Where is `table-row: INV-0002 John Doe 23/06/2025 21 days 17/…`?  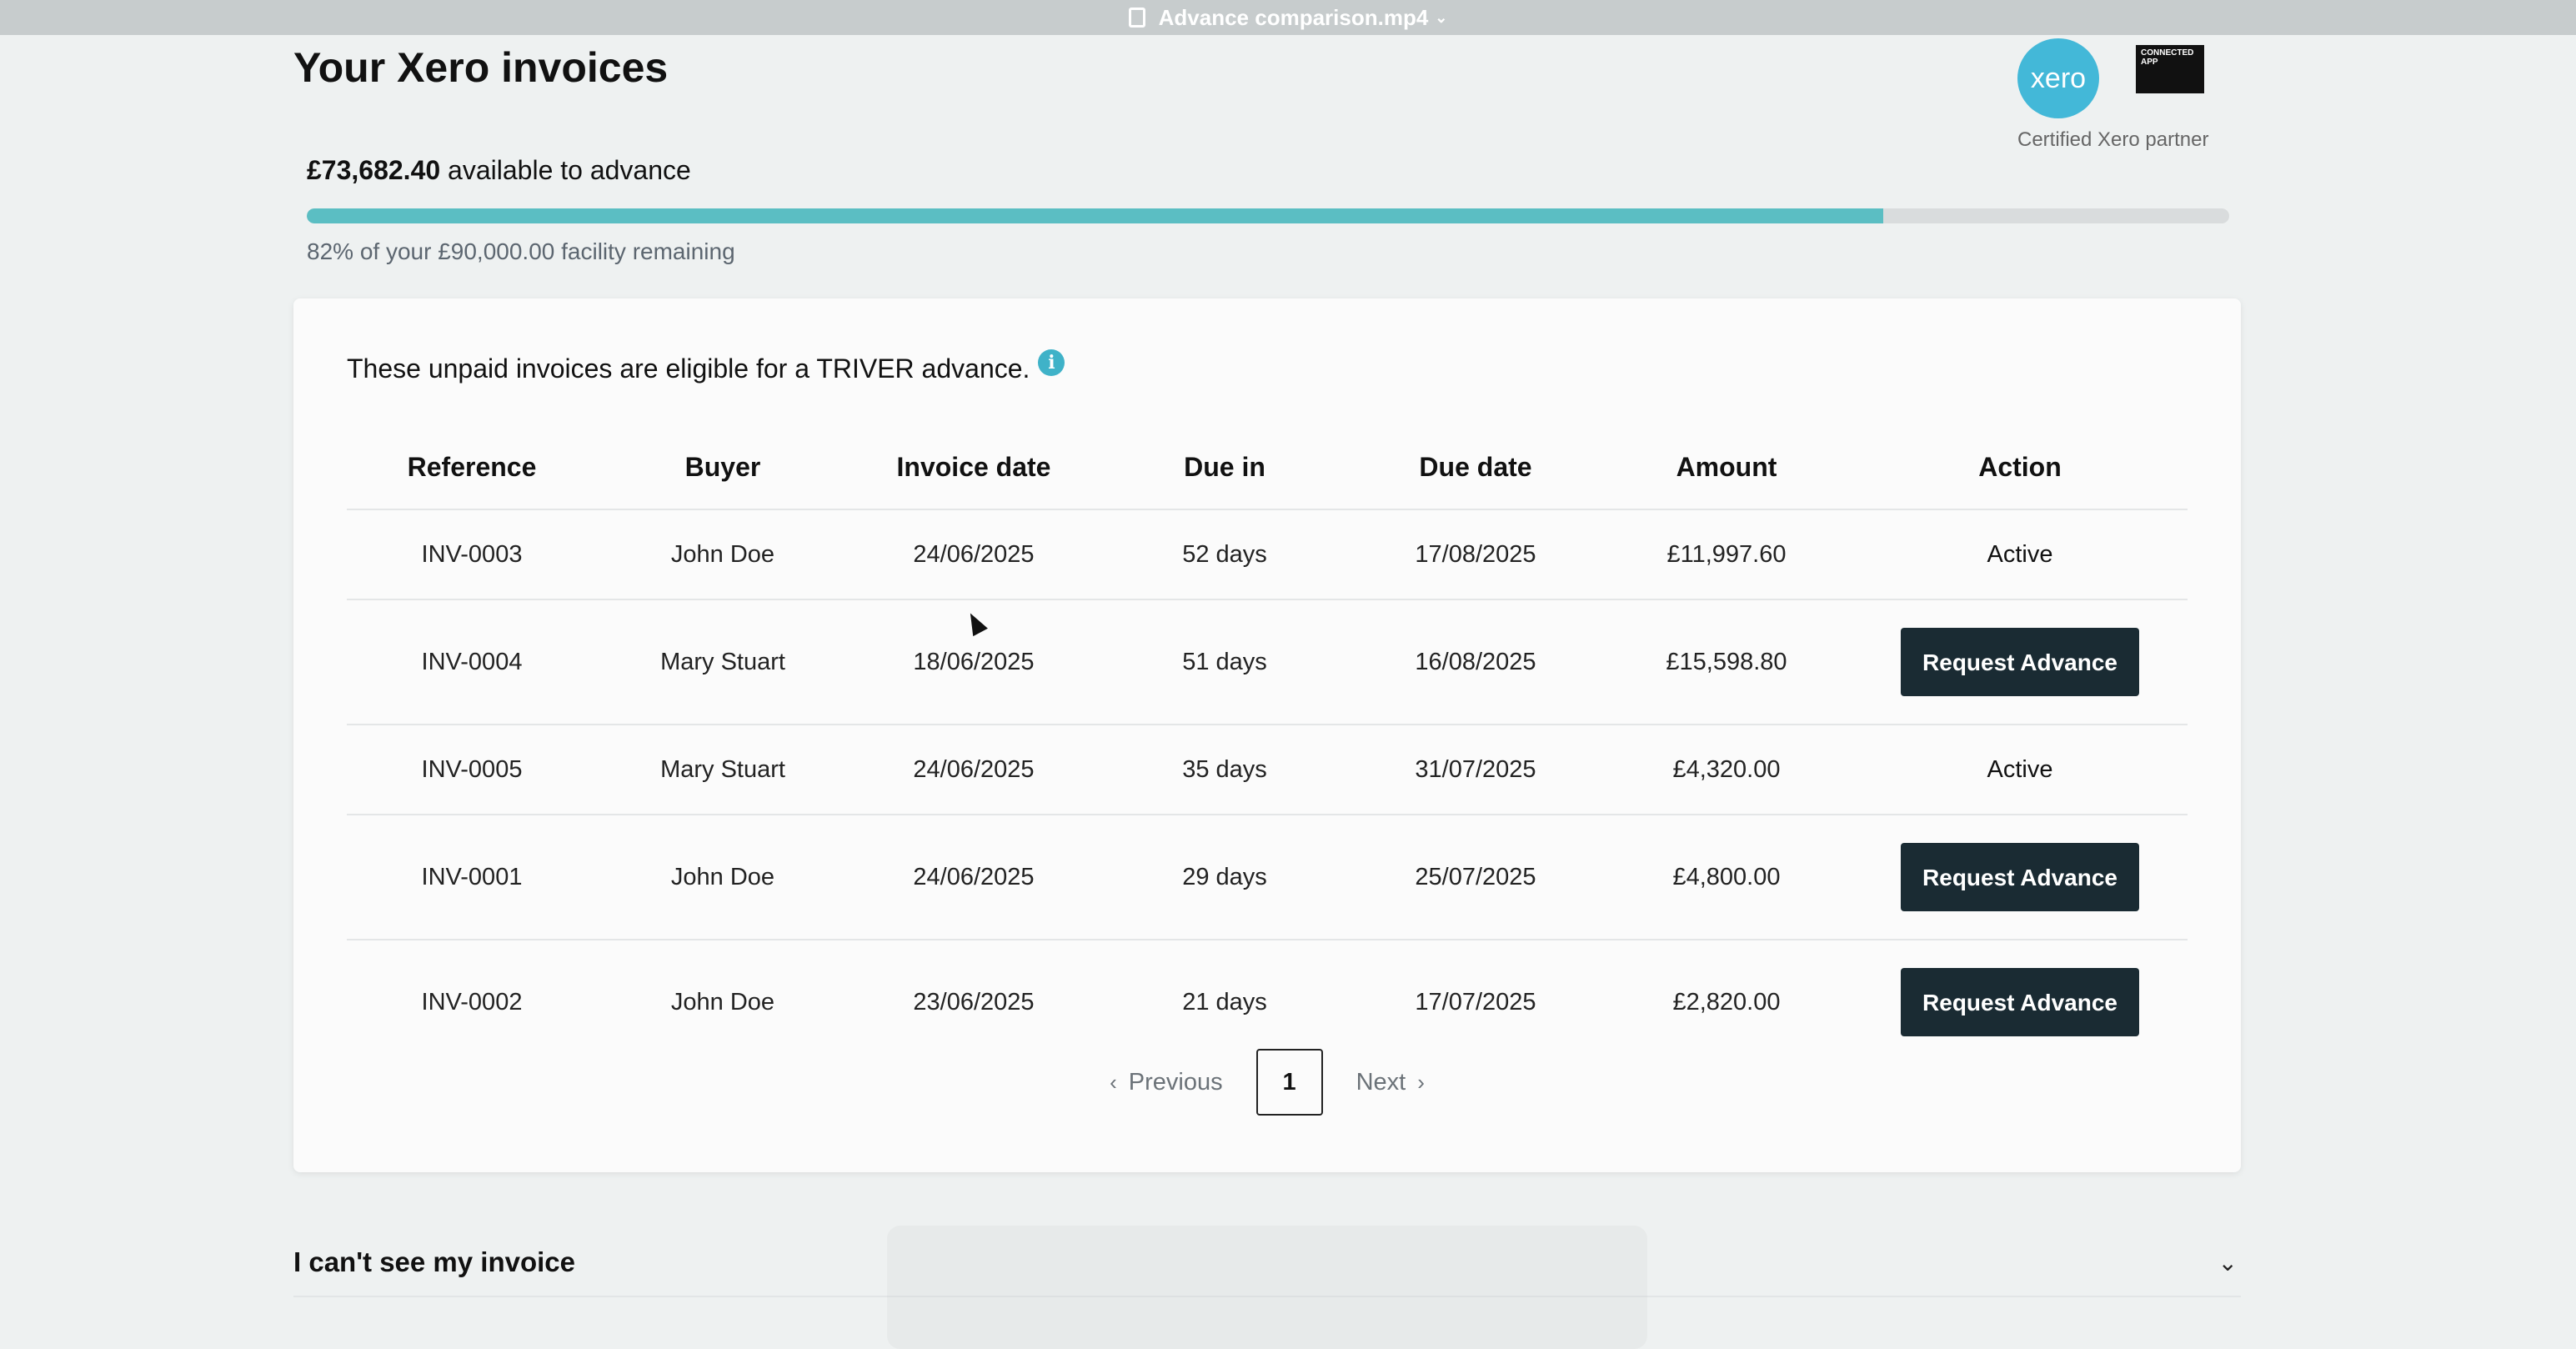 table-row: INV-0002 John Doe 23/06/2025 21 days 17/… is located at coordinates (1267, 1002).